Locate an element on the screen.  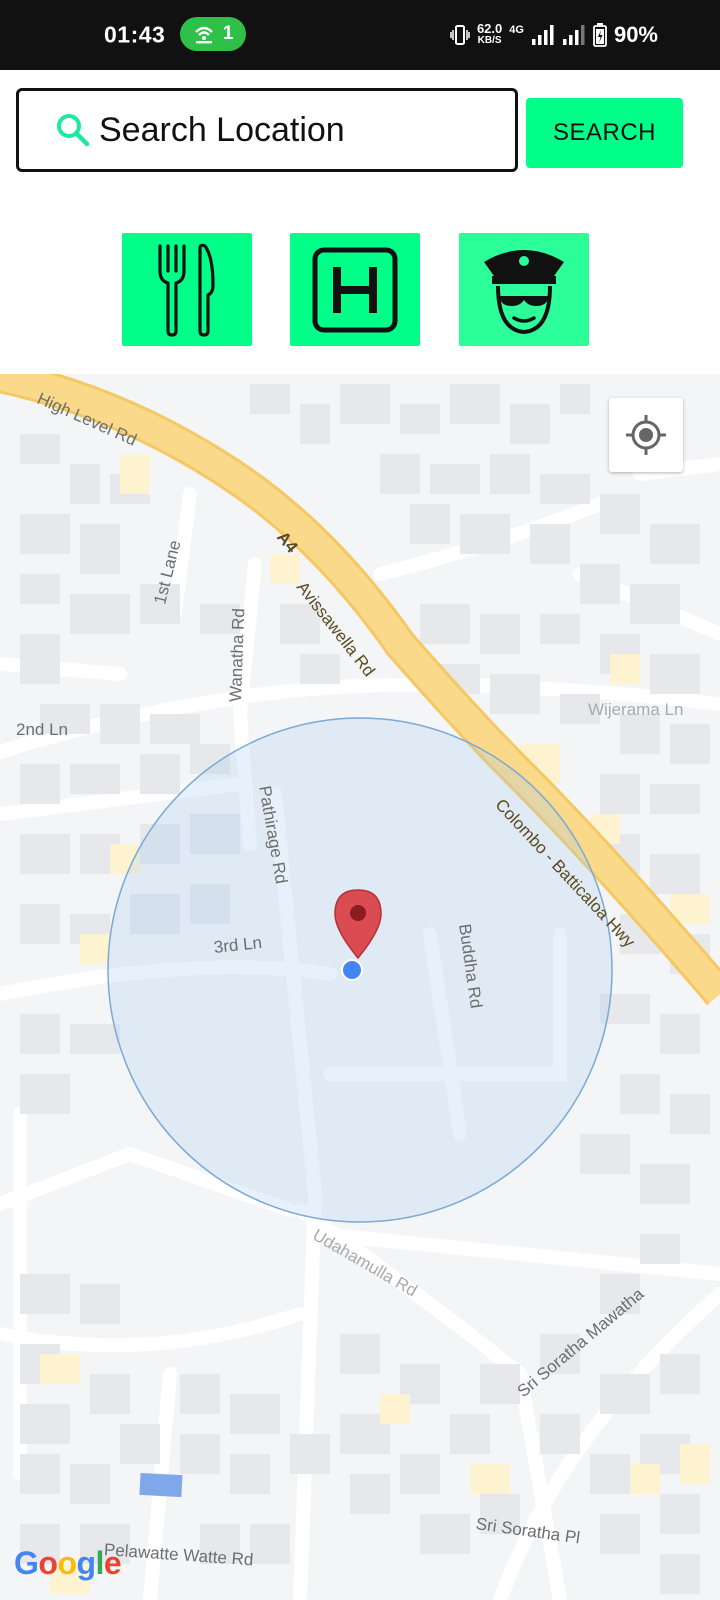
restaurant-button is located at coordinates (187, 289).